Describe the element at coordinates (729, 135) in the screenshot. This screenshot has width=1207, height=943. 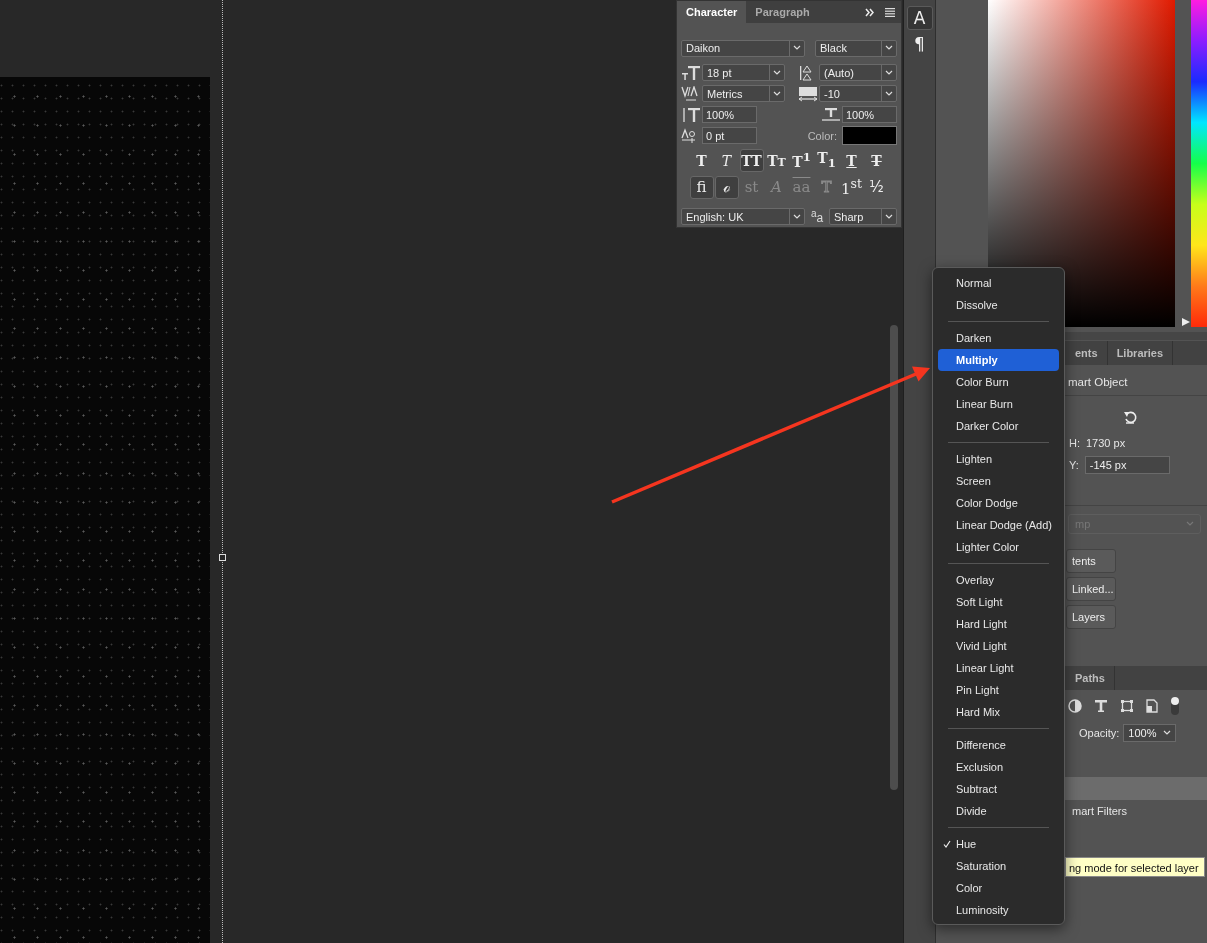
I see `baseline-shift-input: 0 pt` at that location.